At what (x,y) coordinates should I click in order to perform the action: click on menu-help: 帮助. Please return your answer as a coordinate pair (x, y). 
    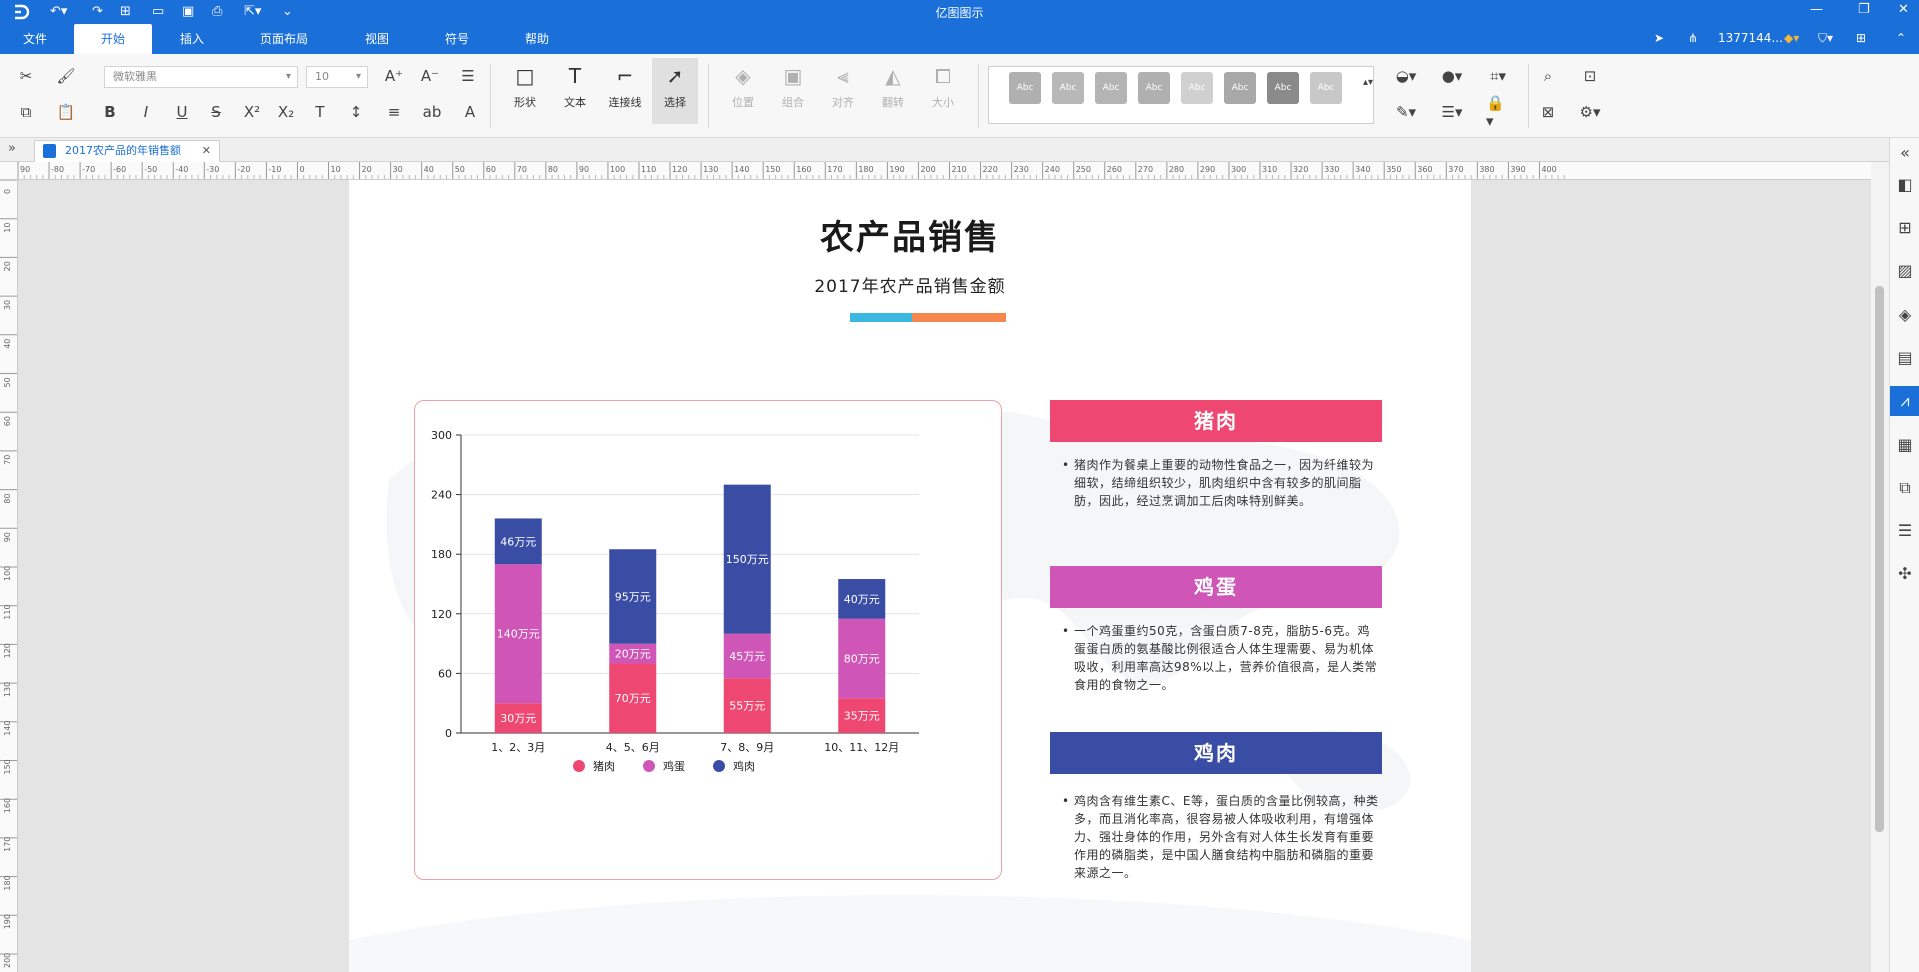
    Looking at the image, I should click on (537, 39).